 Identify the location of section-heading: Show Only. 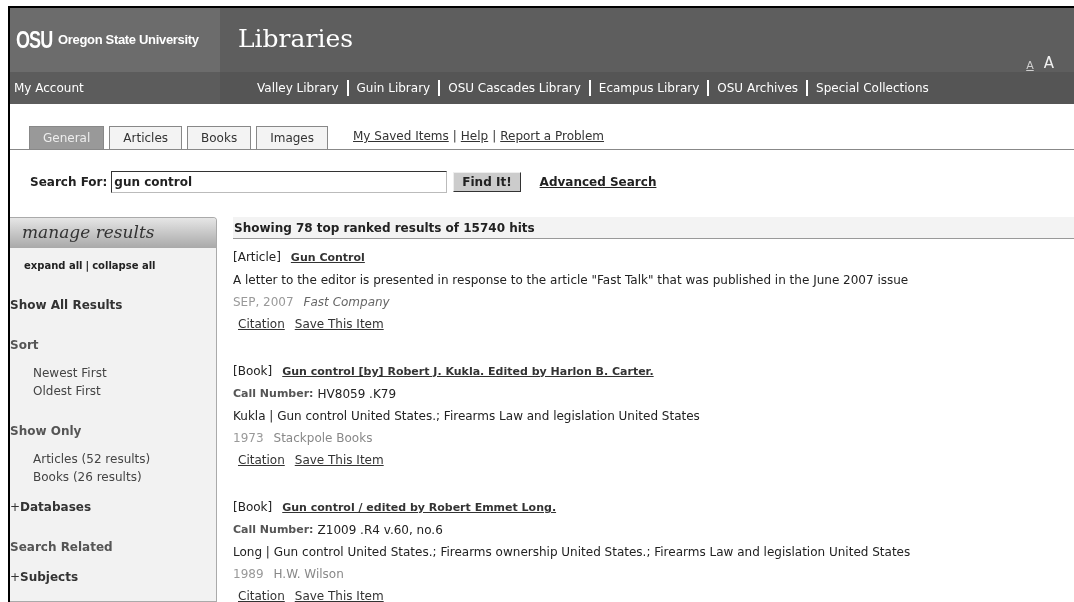
(46, 431).